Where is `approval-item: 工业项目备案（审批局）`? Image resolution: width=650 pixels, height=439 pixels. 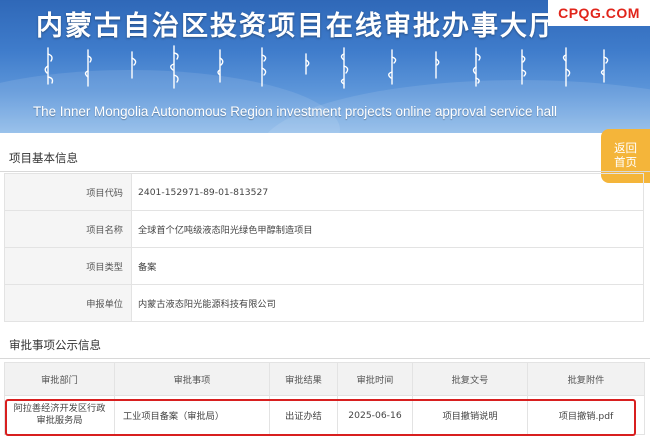
approval-item: 工业项目备案（审批局） is located at coordinates (192, 415).